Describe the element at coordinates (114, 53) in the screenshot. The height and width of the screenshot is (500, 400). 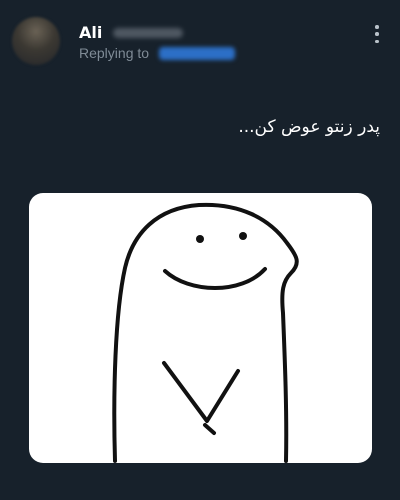
I see `replying-to-label: Replying to` at that location.